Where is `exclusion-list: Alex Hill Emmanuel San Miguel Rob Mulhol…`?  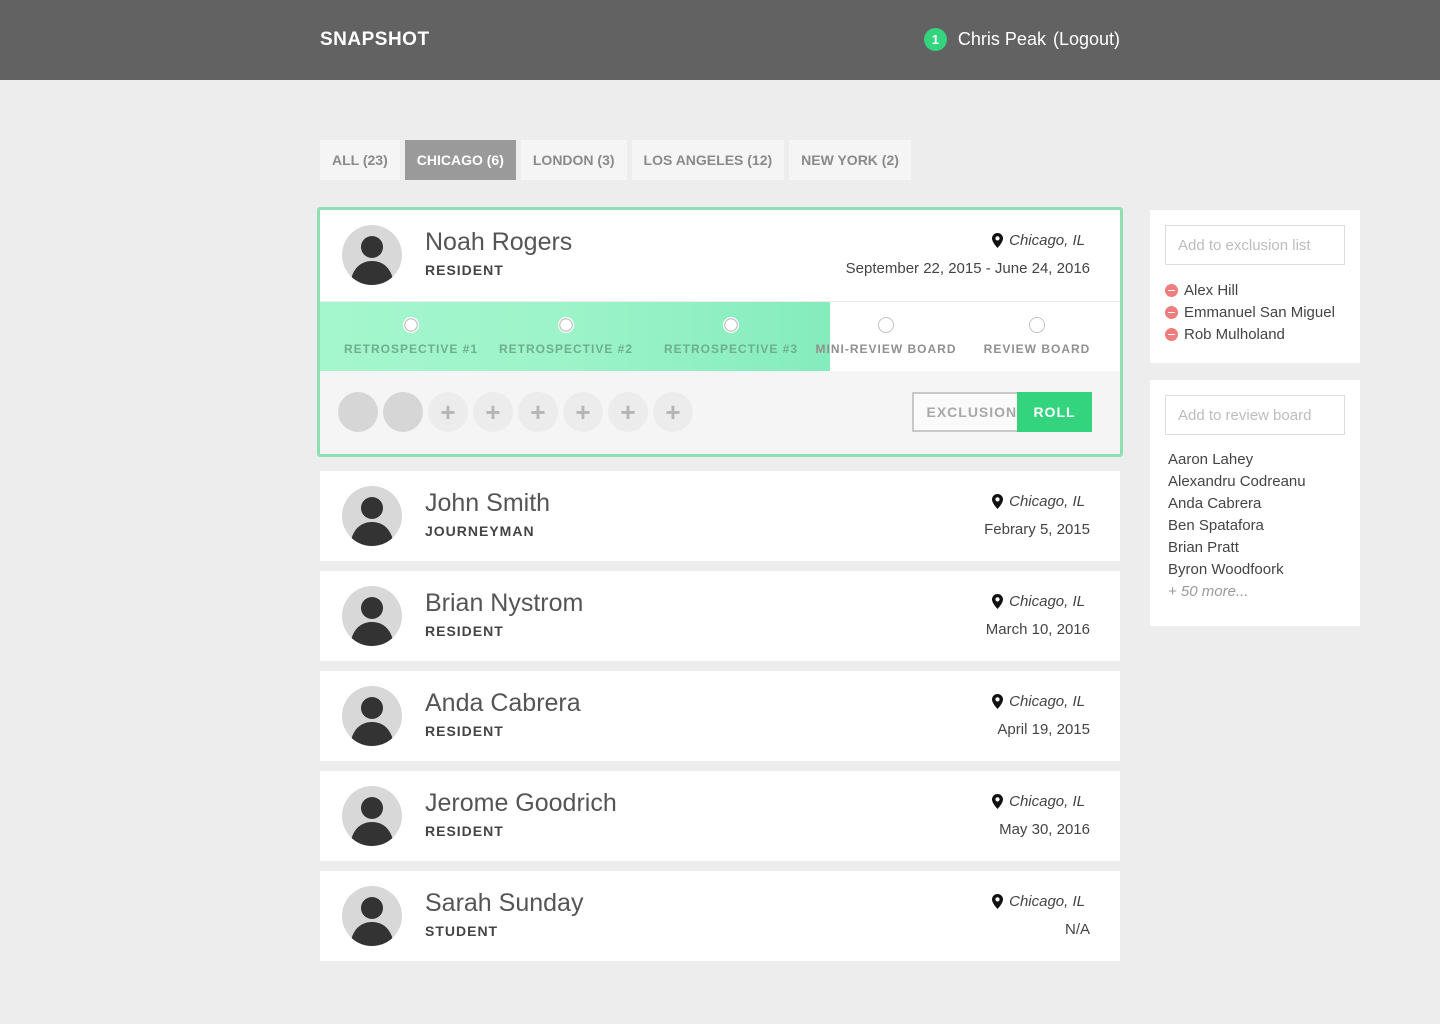 exclusion-list: Alex Hill Emmanuel San Miguel Rob Mulhol… is located at coordinates (1255, 312).